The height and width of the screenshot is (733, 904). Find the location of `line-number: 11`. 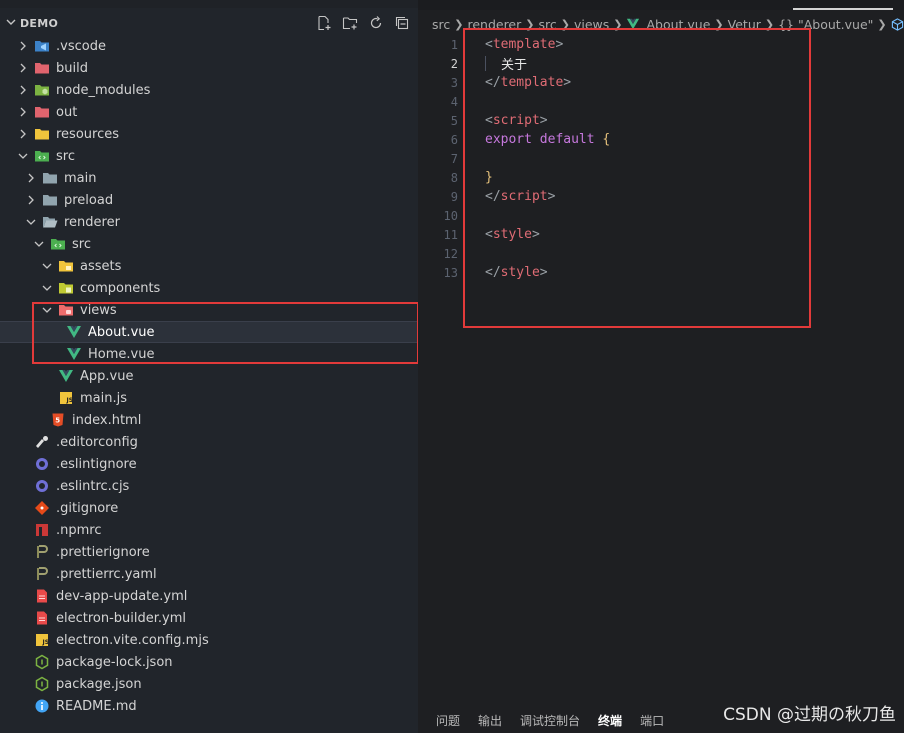

line-number: 11 is located at coordinates (450, 234).